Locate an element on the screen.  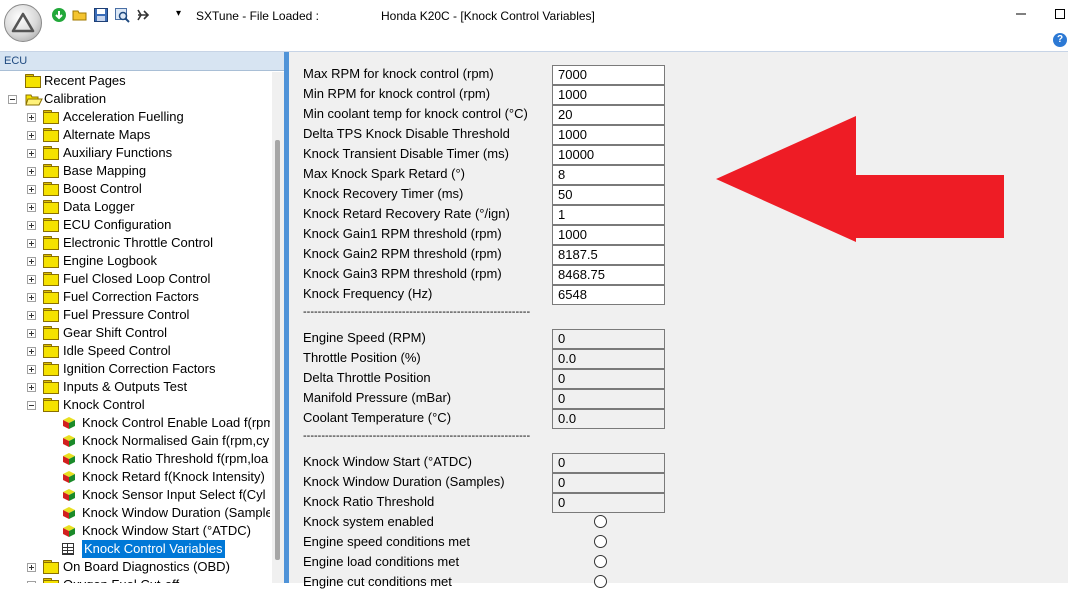
tree-item: Base Mapping is located at coordinates (135, 171).